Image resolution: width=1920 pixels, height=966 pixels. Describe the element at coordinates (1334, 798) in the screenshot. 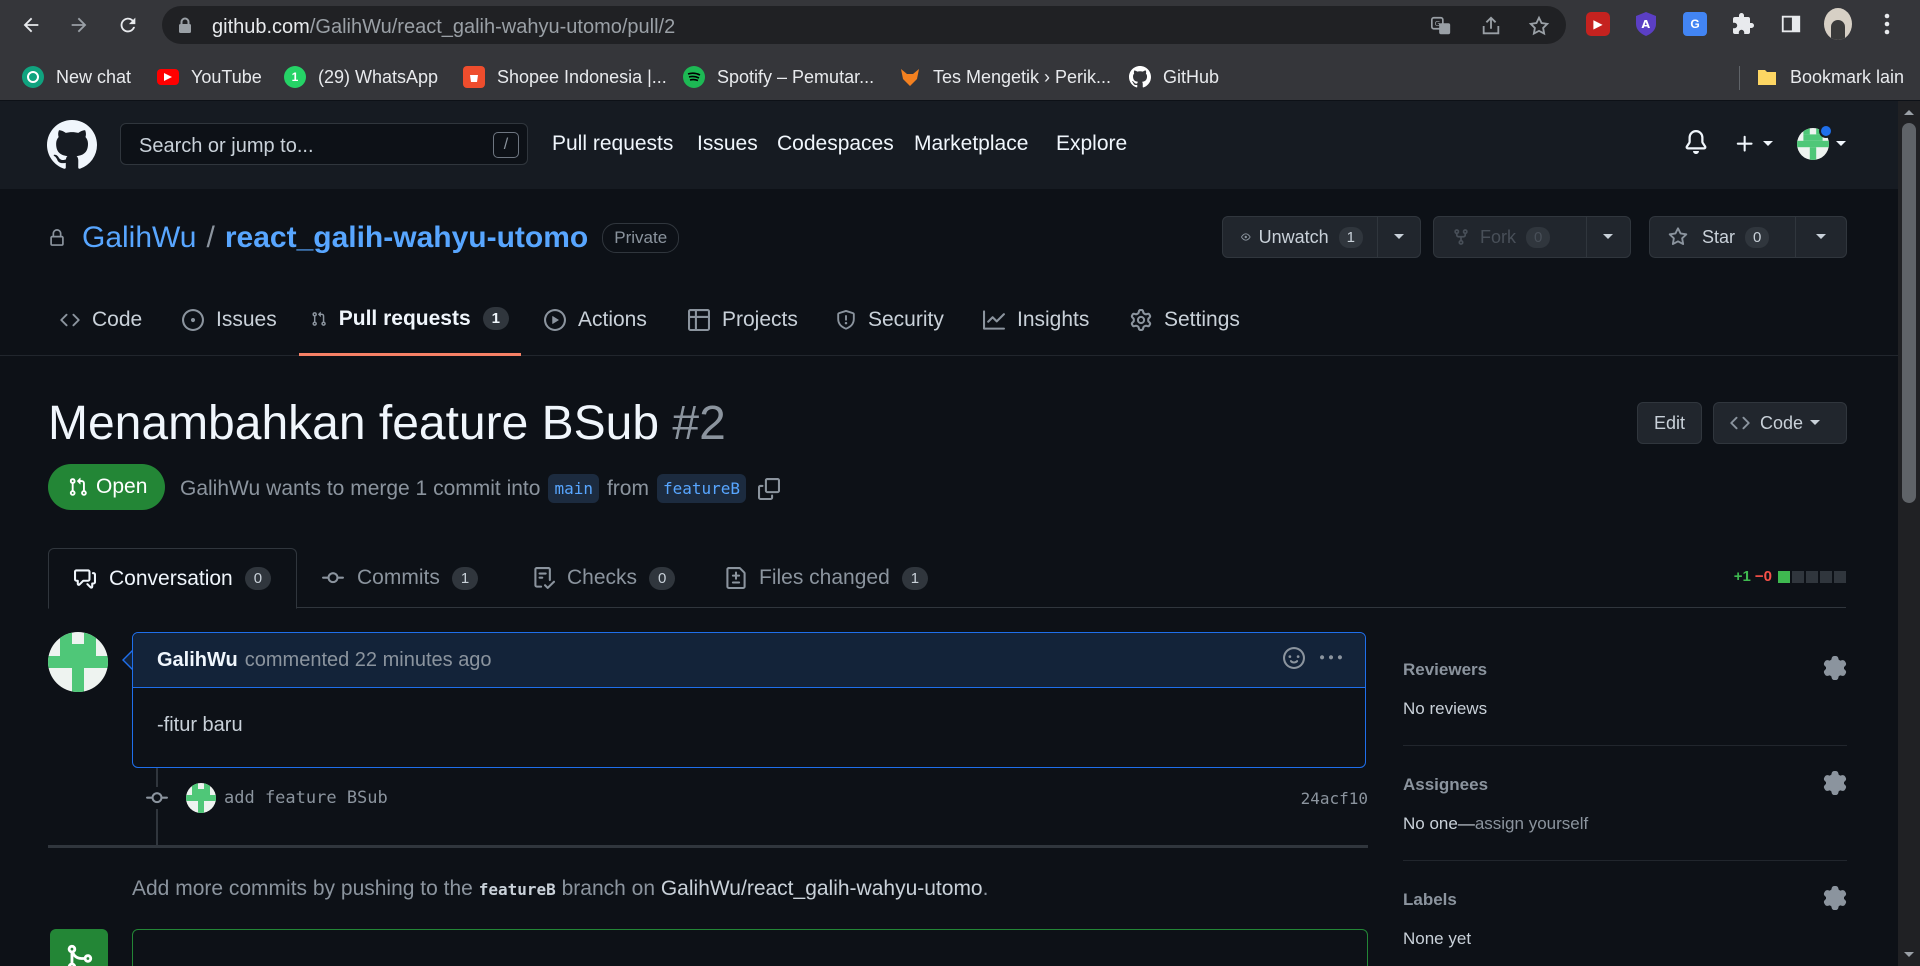

I see `commit-sha-link: 24acf10` at that location.